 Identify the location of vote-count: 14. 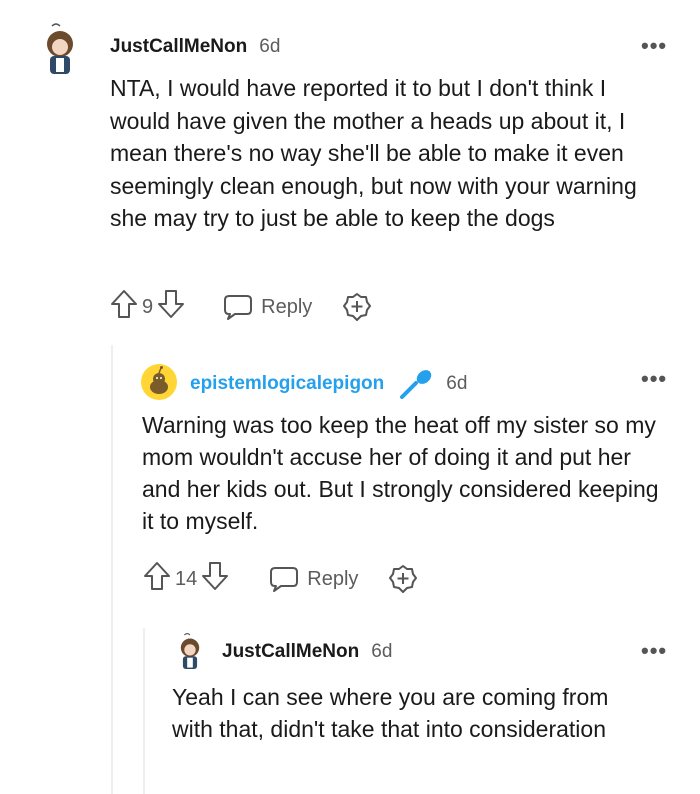
(186, 578).